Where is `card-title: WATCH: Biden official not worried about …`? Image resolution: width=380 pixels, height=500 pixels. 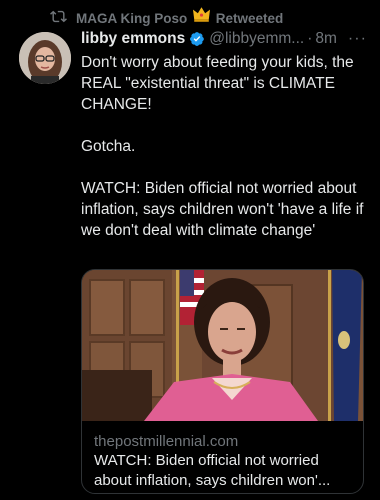
card-title: WATCH: Biden official not worried about … is located at coordinates (212, 470).